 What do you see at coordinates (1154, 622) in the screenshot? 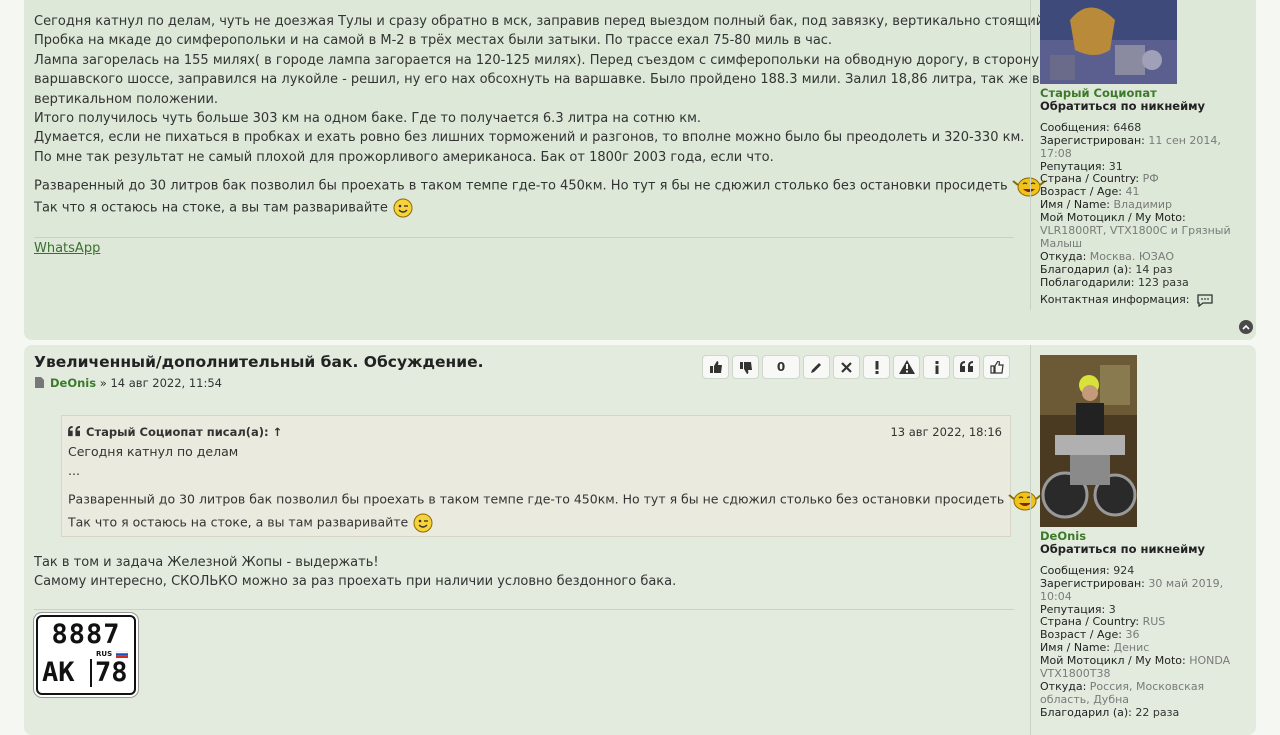
I see `profile-field-value: RUS` at bounding box center [1154, 622].